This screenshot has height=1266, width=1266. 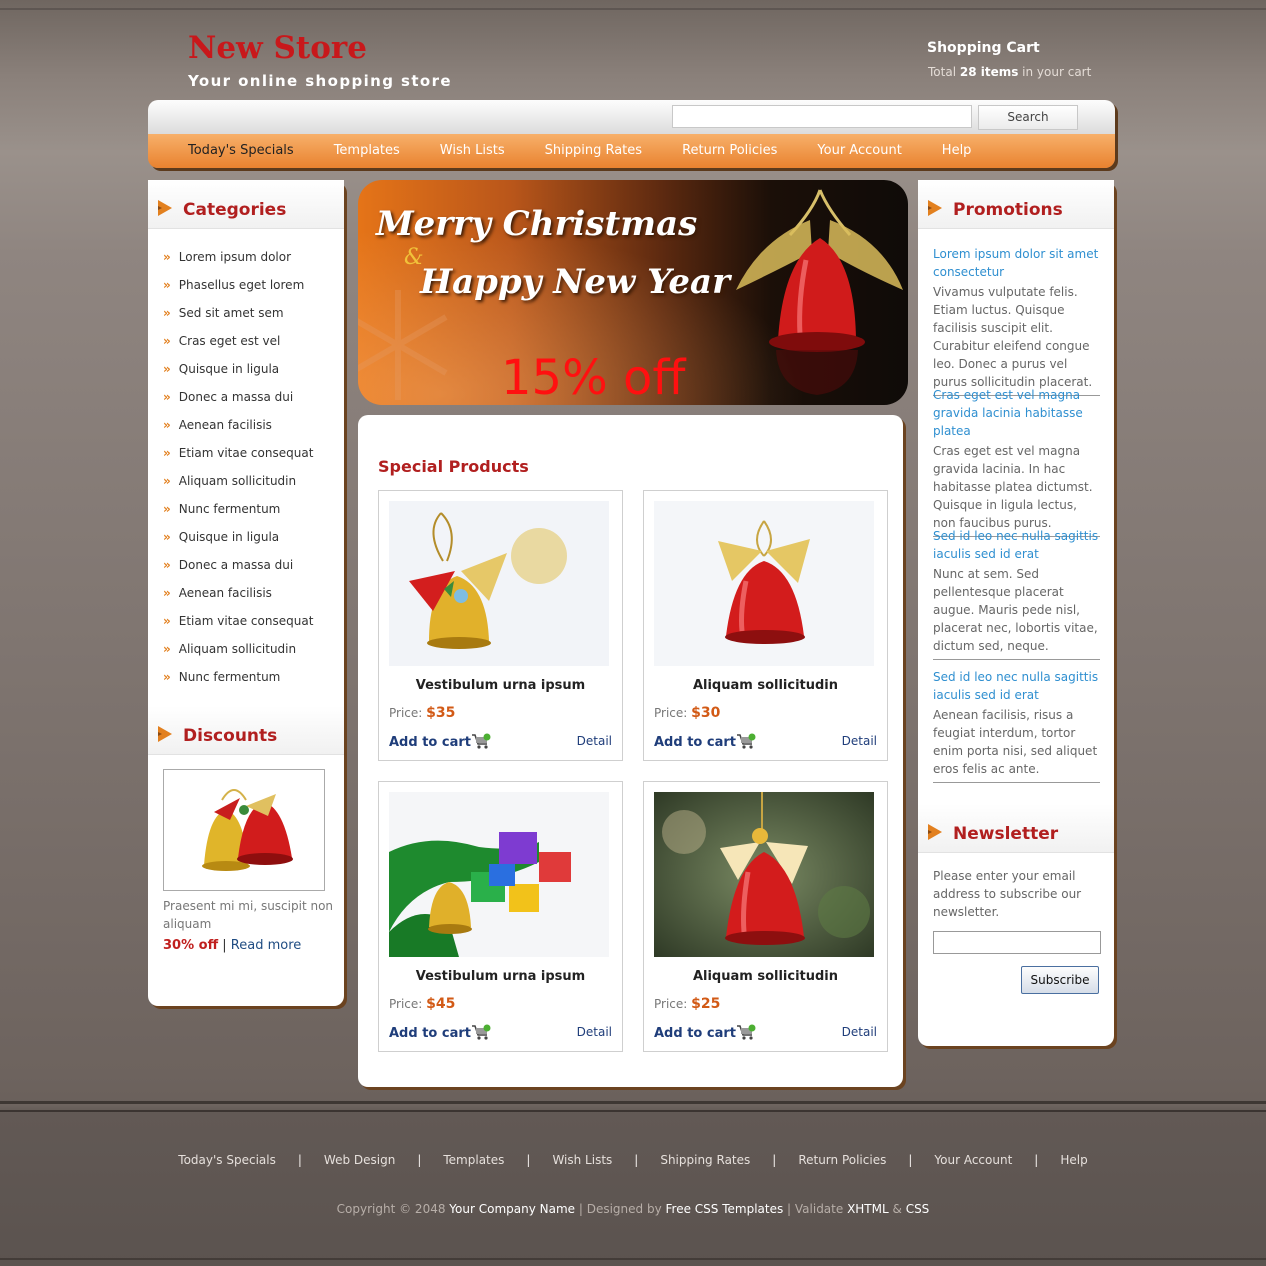 I want to click on shopping-cart-title: Shopping Cart, so click(x=983, y=48).